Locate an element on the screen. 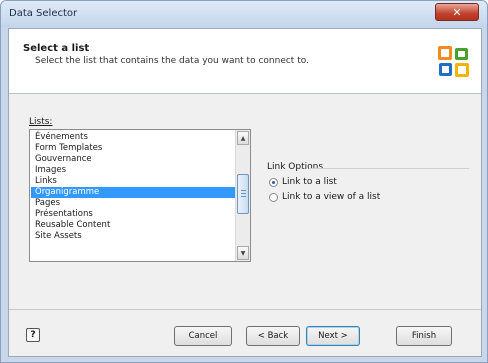 This screenshot has height=363, width=488. scroll-up-button: ▲ is located at coordinates (243, 138).